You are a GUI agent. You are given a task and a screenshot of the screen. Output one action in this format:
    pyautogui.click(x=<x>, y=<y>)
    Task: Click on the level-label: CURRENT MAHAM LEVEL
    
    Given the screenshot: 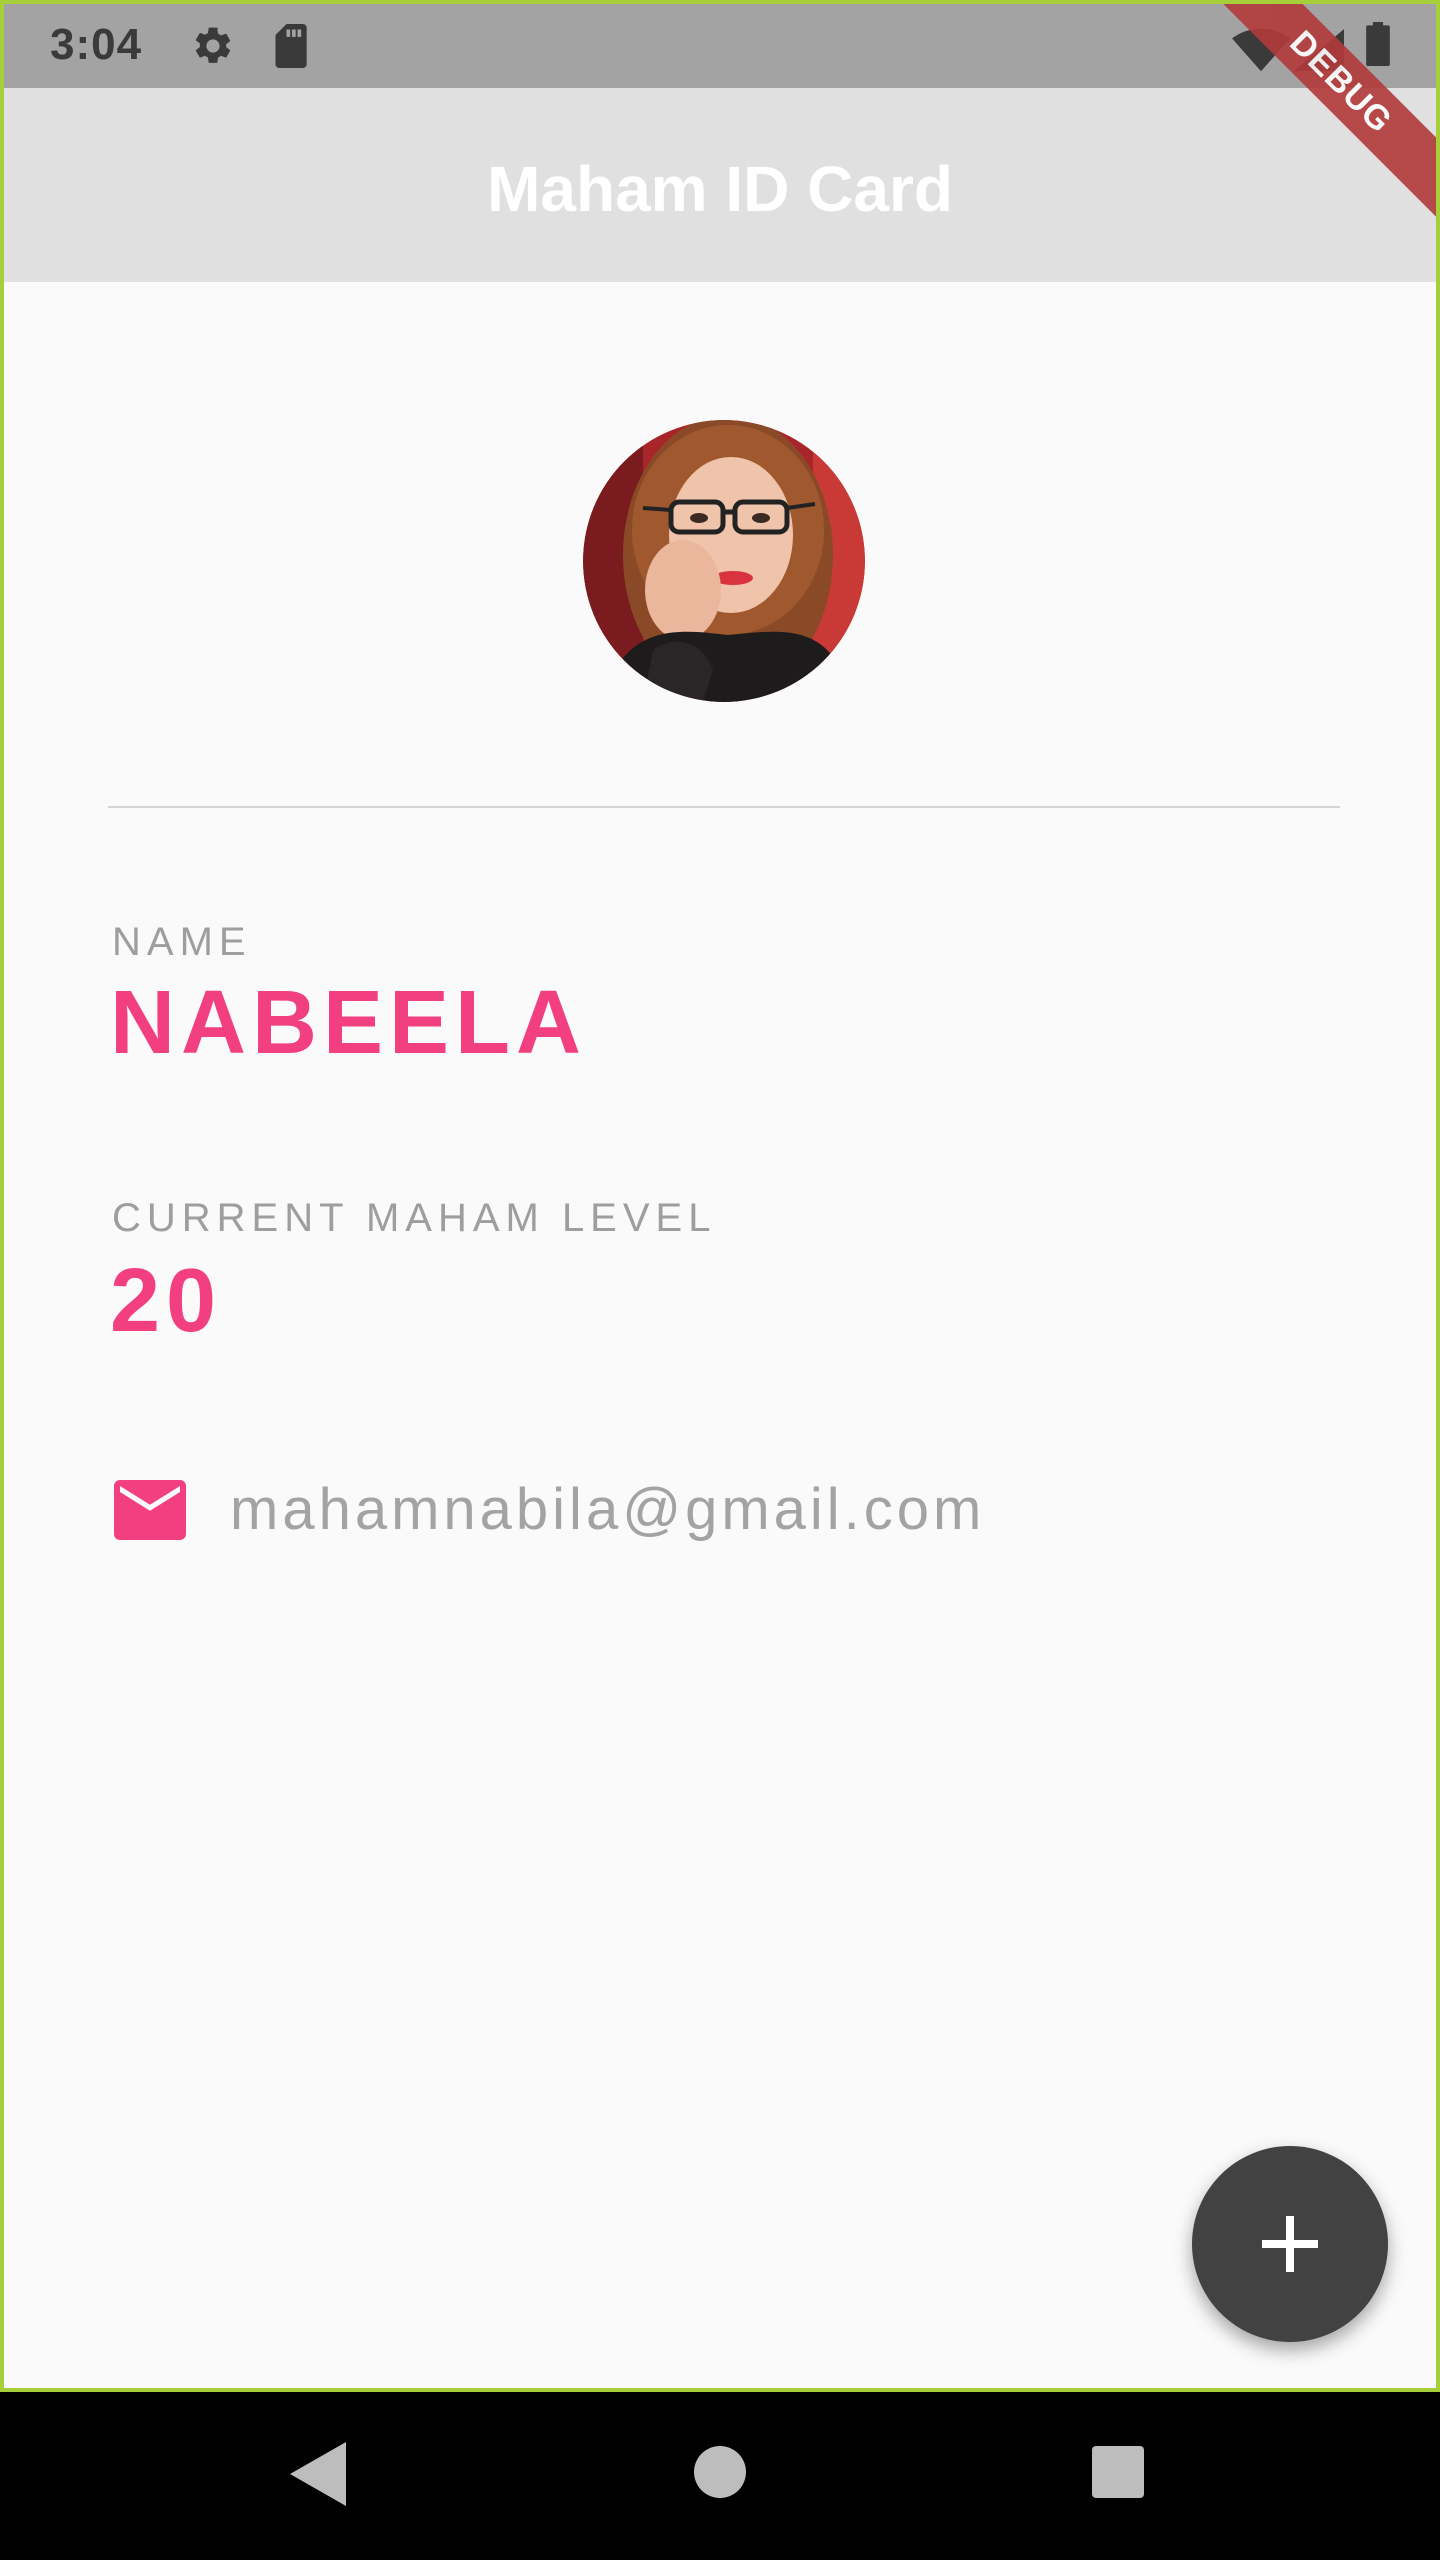 What is the action you would take?
    pyautogui.click(x=414, y=1218)
    